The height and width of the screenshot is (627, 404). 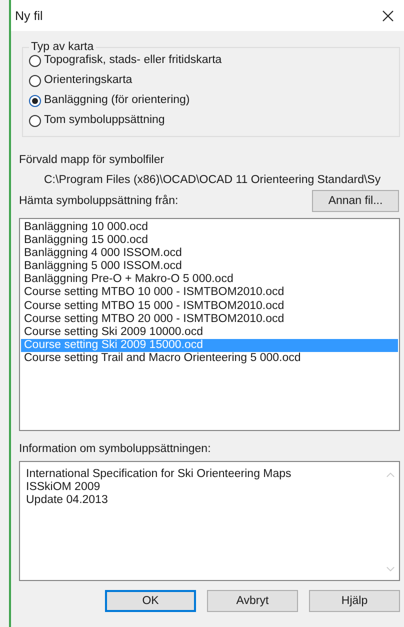 I want to click on close-icon, so click(x=388, y=16).